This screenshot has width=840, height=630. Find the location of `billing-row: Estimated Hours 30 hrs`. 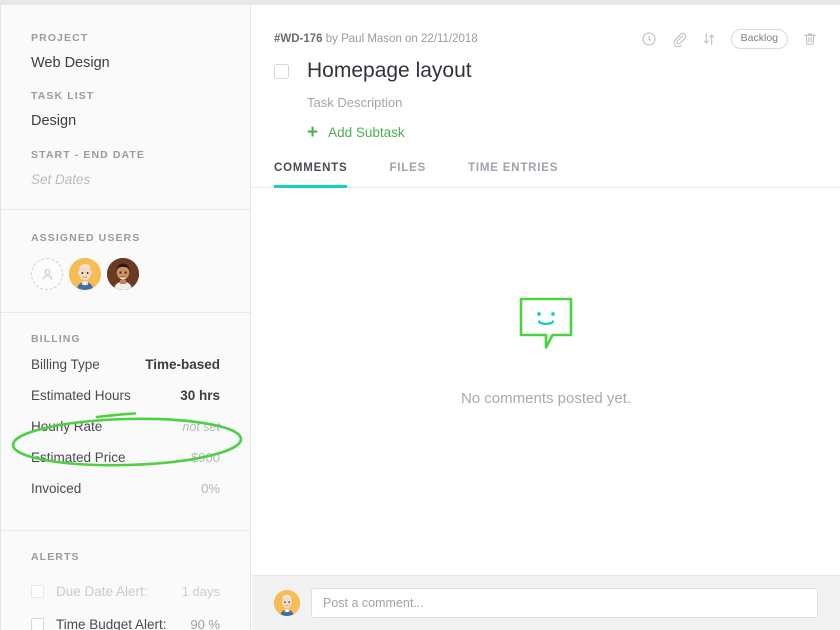

billing-row: Estimated Hours 30 hrs is located at coordinates (125, 403).